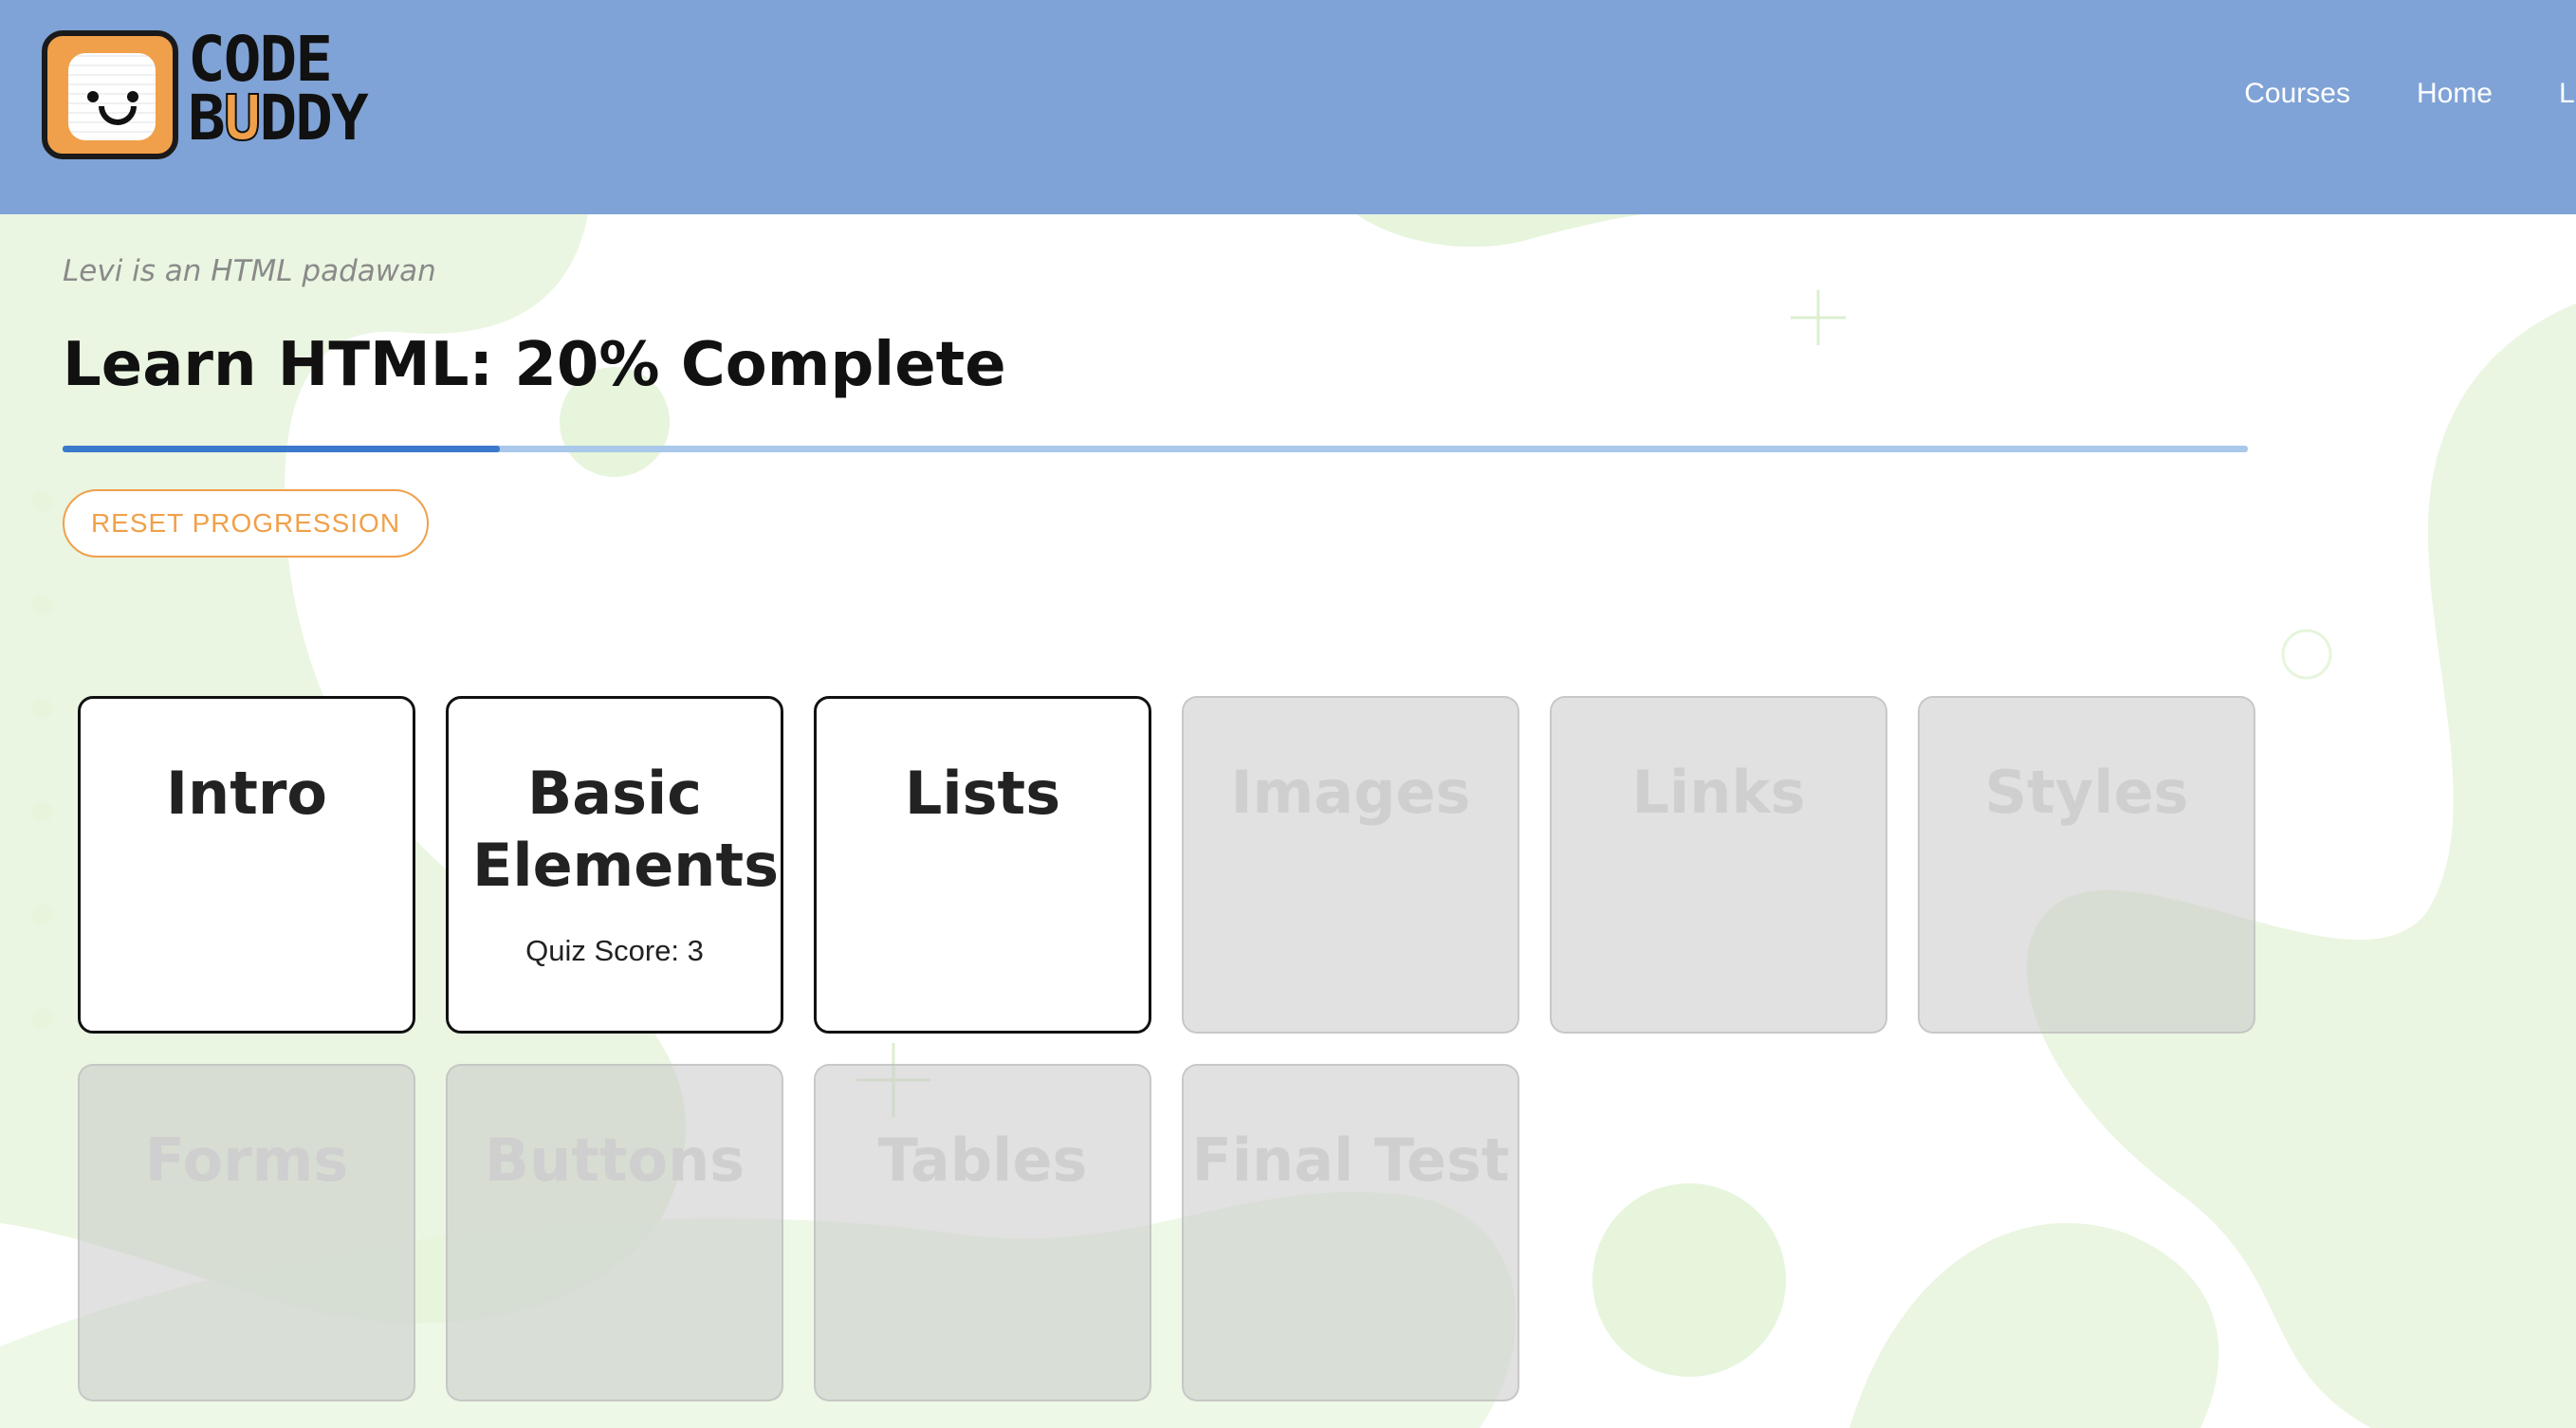 The width and height of the screenshot is (2576, 1428). What do you see at coordinates (614, 1161) in the screenshot?
I see `lesson-title: Buttons` at bounding box center [614, 1161].